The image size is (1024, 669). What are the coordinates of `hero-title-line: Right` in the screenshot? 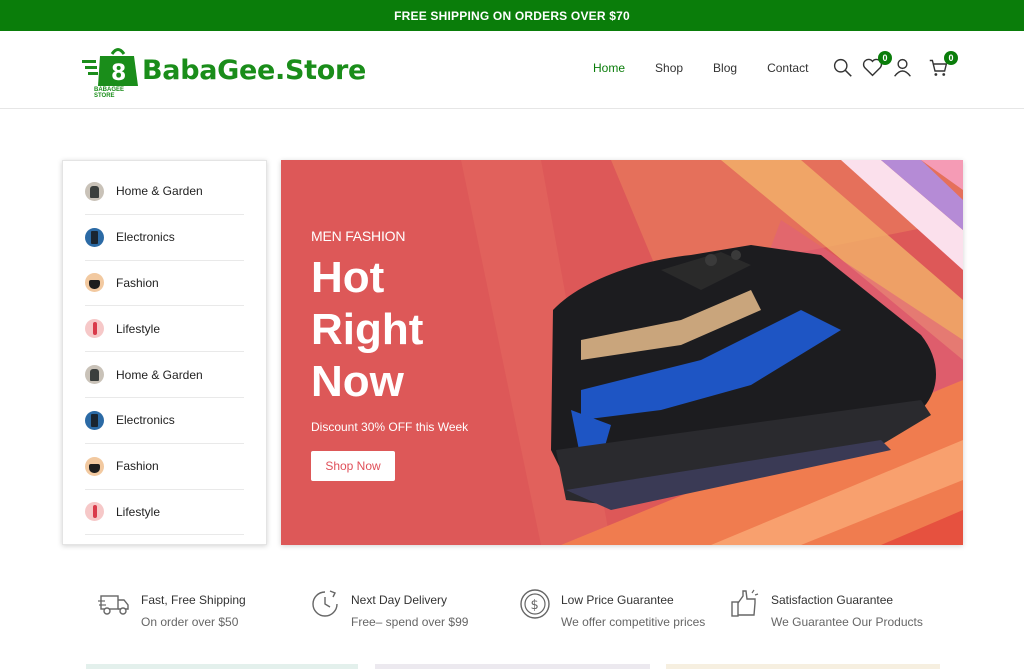 It's located at (367, 329).